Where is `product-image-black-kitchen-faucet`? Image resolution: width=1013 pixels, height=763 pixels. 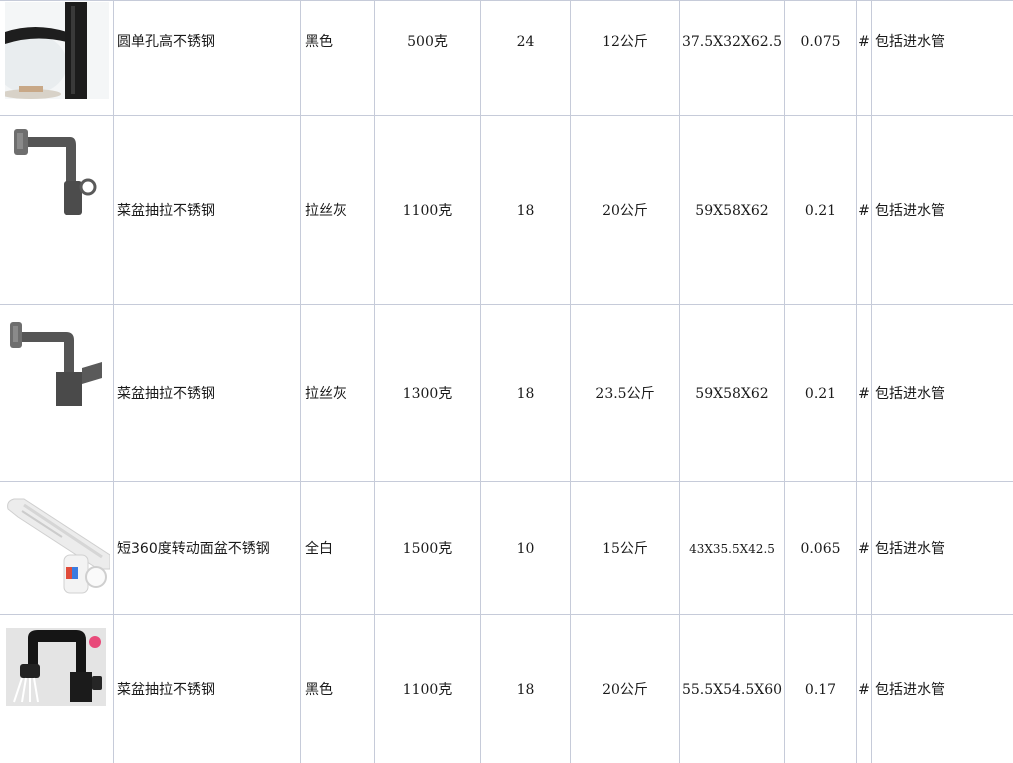
product-image-black-kitchen-faucet is located at coordinates (56, 667).